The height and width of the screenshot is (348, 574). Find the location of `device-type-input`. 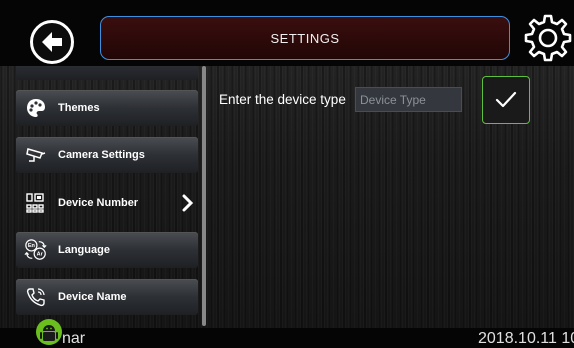

device-type-input is located at coordinates (408, 99).